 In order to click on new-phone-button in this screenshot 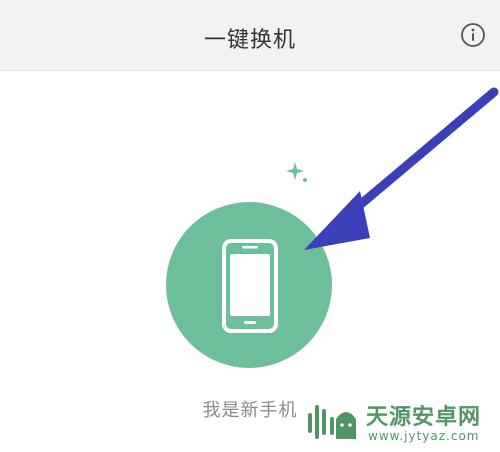, I will do `click(249, 285)`.